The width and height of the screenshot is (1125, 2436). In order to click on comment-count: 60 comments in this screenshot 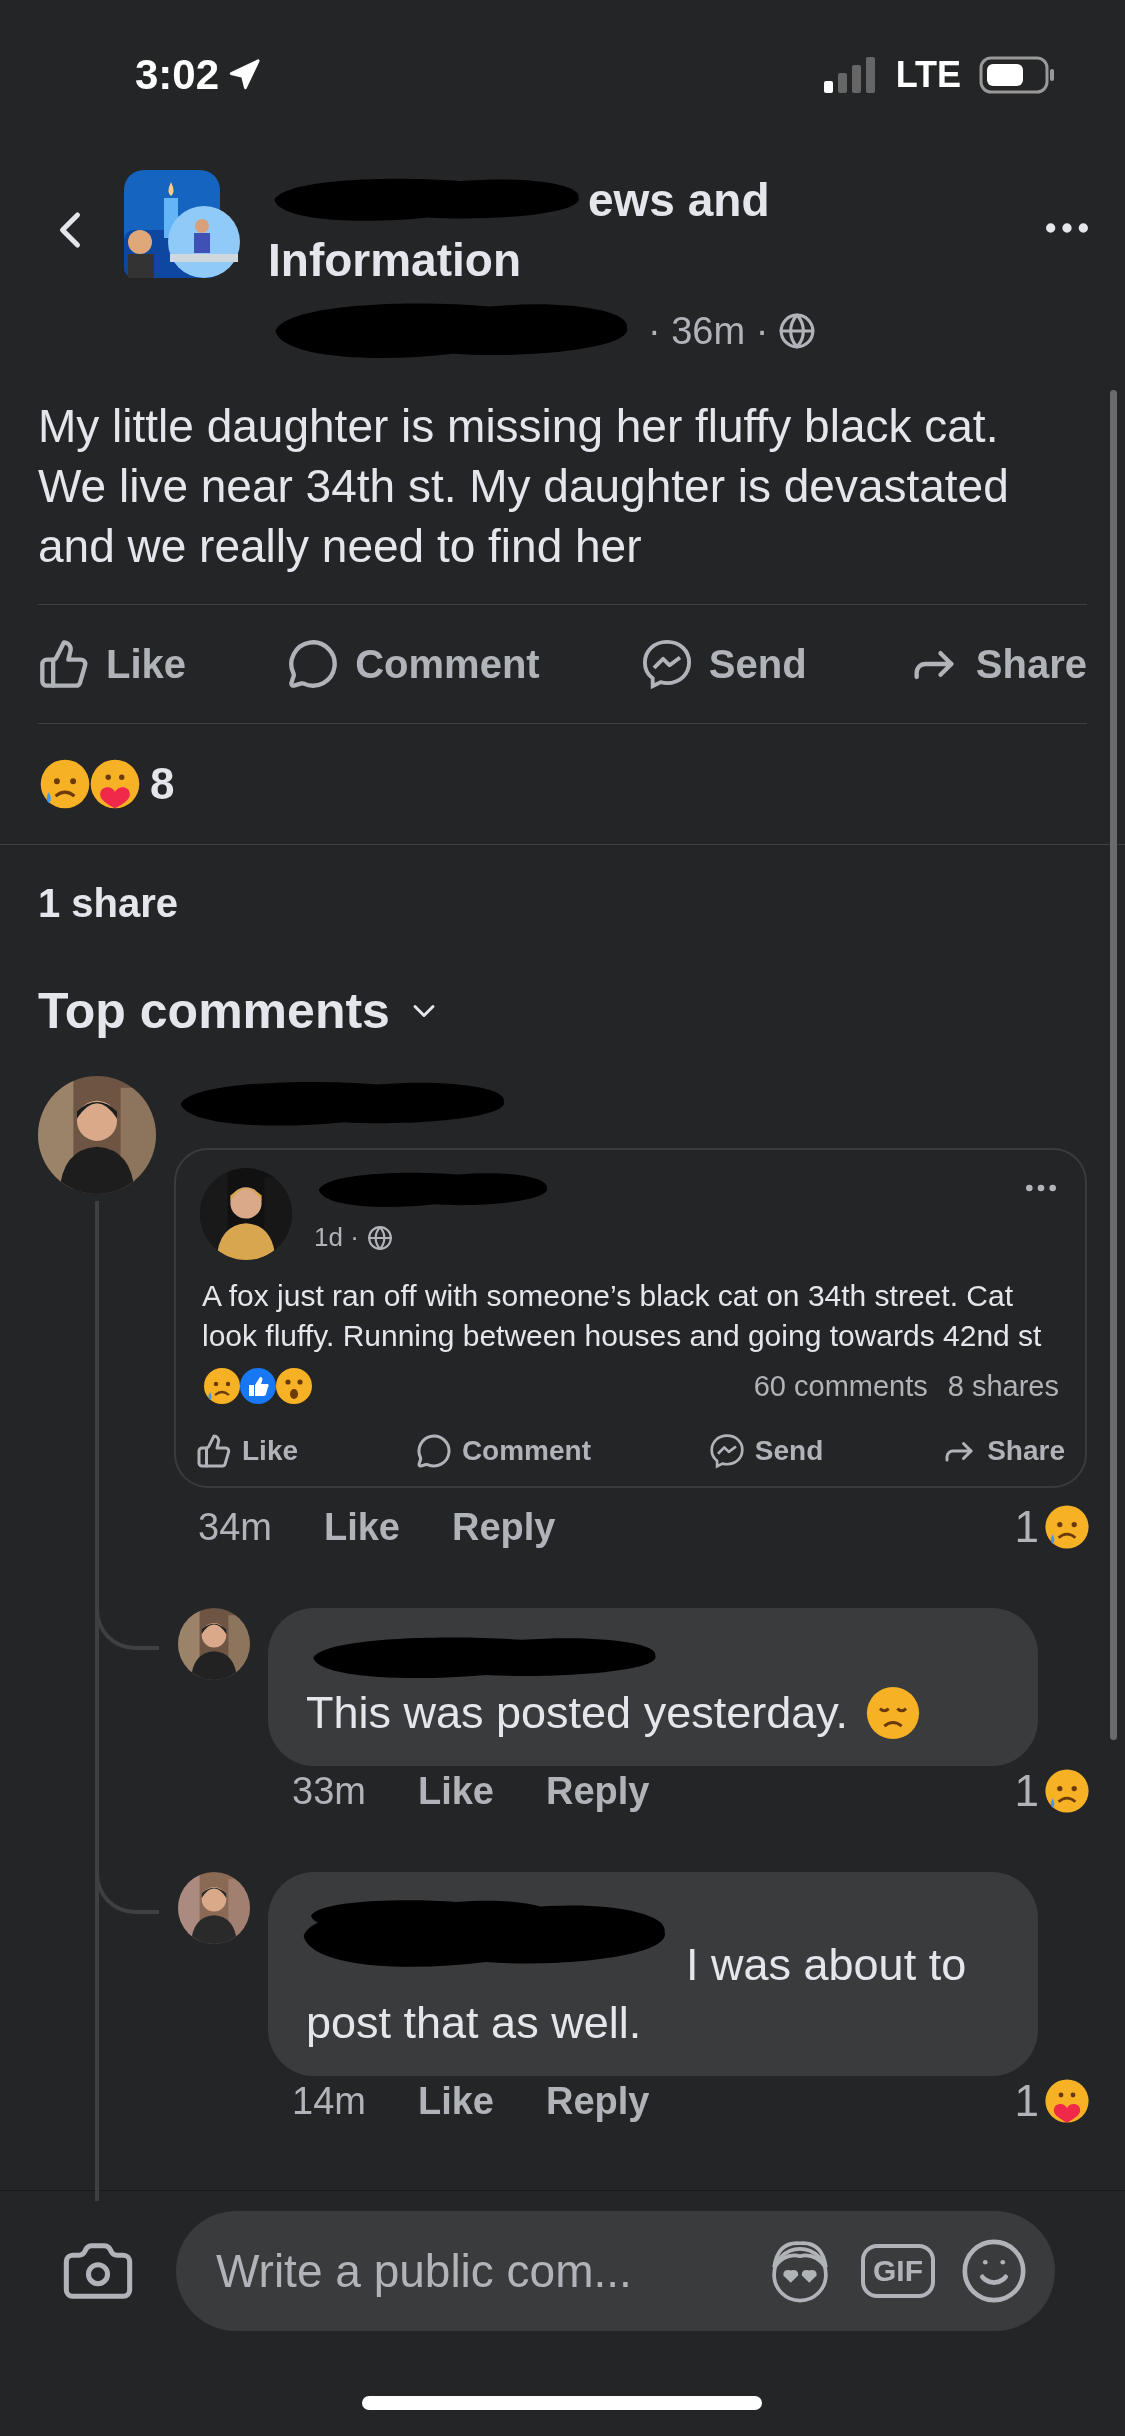, I will do `click(840, 1386)`.